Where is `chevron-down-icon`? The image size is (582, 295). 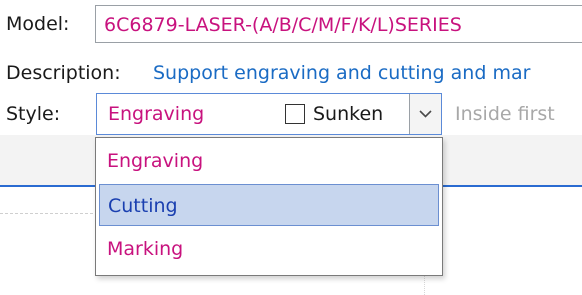 chevron-down-icon is located at coordinates (425, 114).